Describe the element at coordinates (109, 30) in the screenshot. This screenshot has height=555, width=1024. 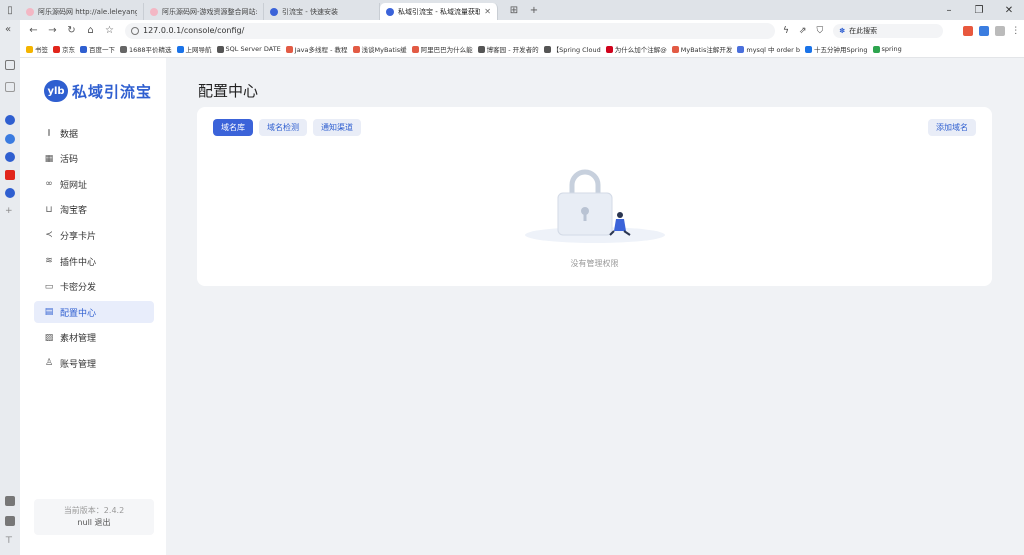
I see `star-icon: ☆` at that location.